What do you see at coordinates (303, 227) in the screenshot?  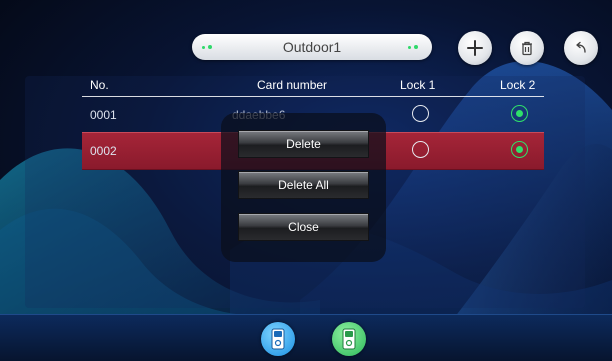 I see `close-menu-button: Close` at bounding box center [303, 227].